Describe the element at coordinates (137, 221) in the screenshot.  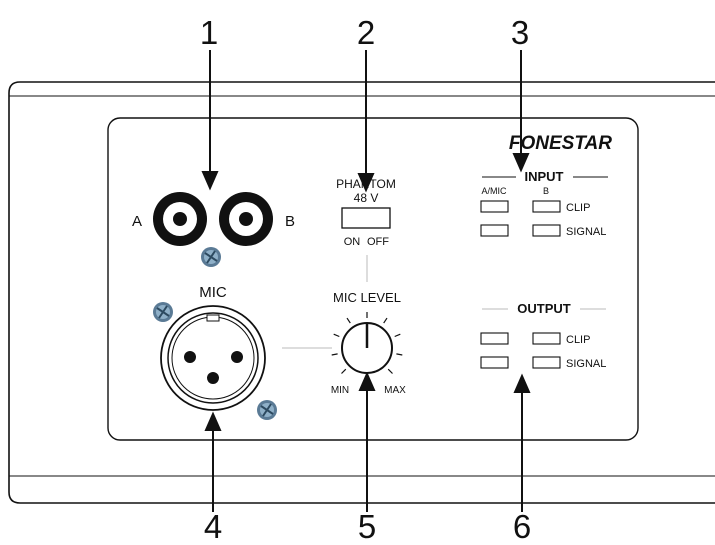
I see `rca-label-a: A` at that location.